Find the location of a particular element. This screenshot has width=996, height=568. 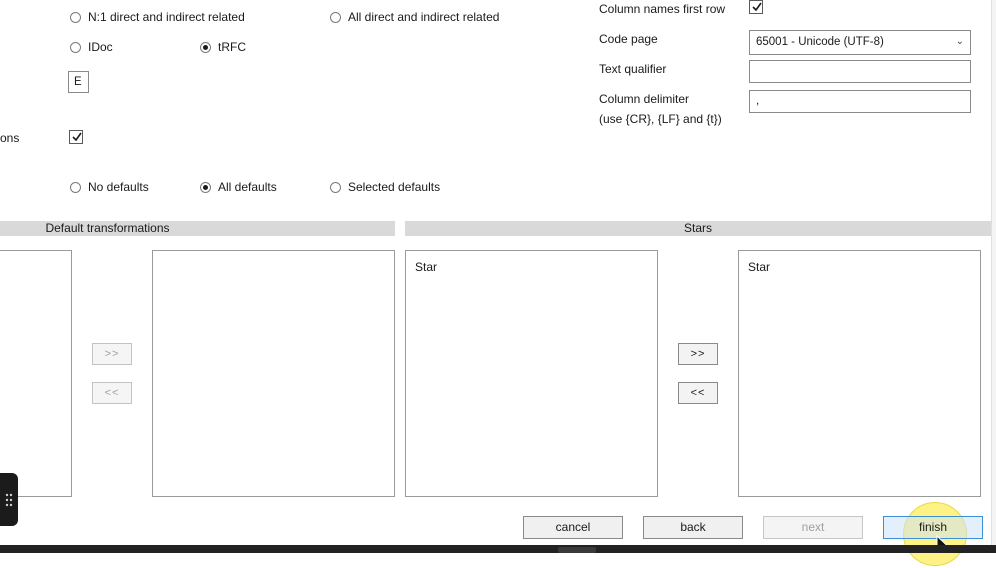

stars-remove-button: << is located at coordinates (698, 393).